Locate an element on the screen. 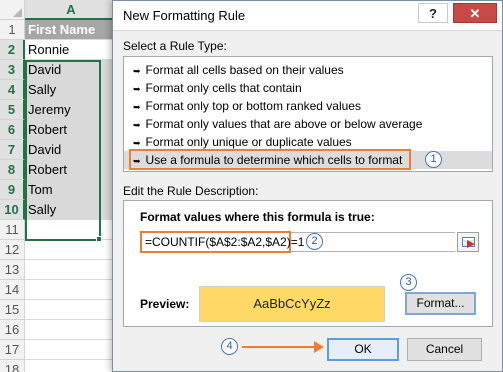 Image resolution: width=503 pixels, height=372 pixels. sheet-row-6: 6 Robert is located at coordinates (59, 130).